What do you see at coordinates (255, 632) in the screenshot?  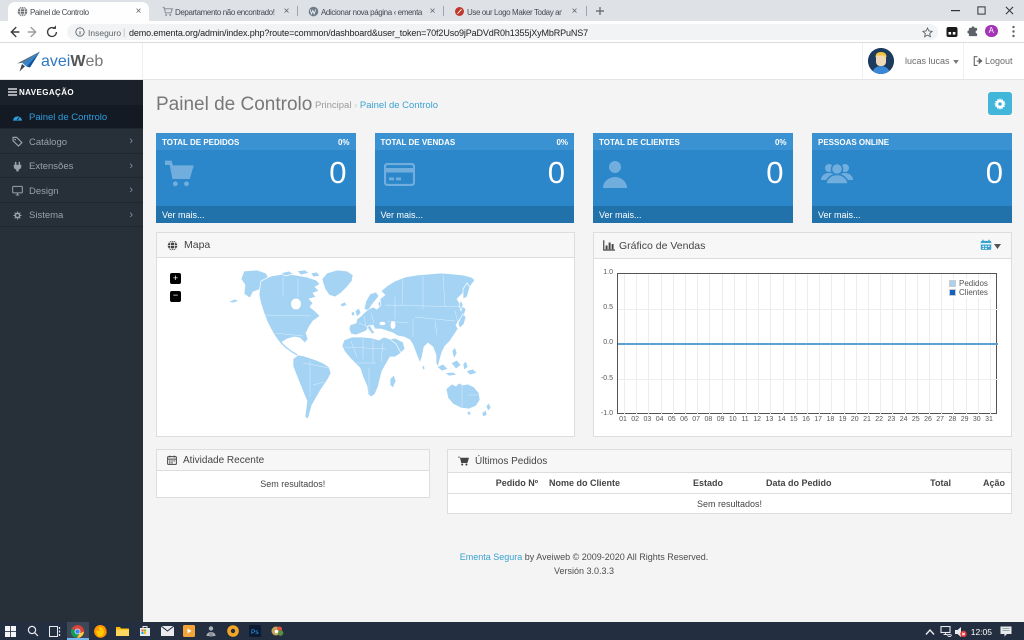 I see `svg-text: Ps` at bounding box center [255, 632].